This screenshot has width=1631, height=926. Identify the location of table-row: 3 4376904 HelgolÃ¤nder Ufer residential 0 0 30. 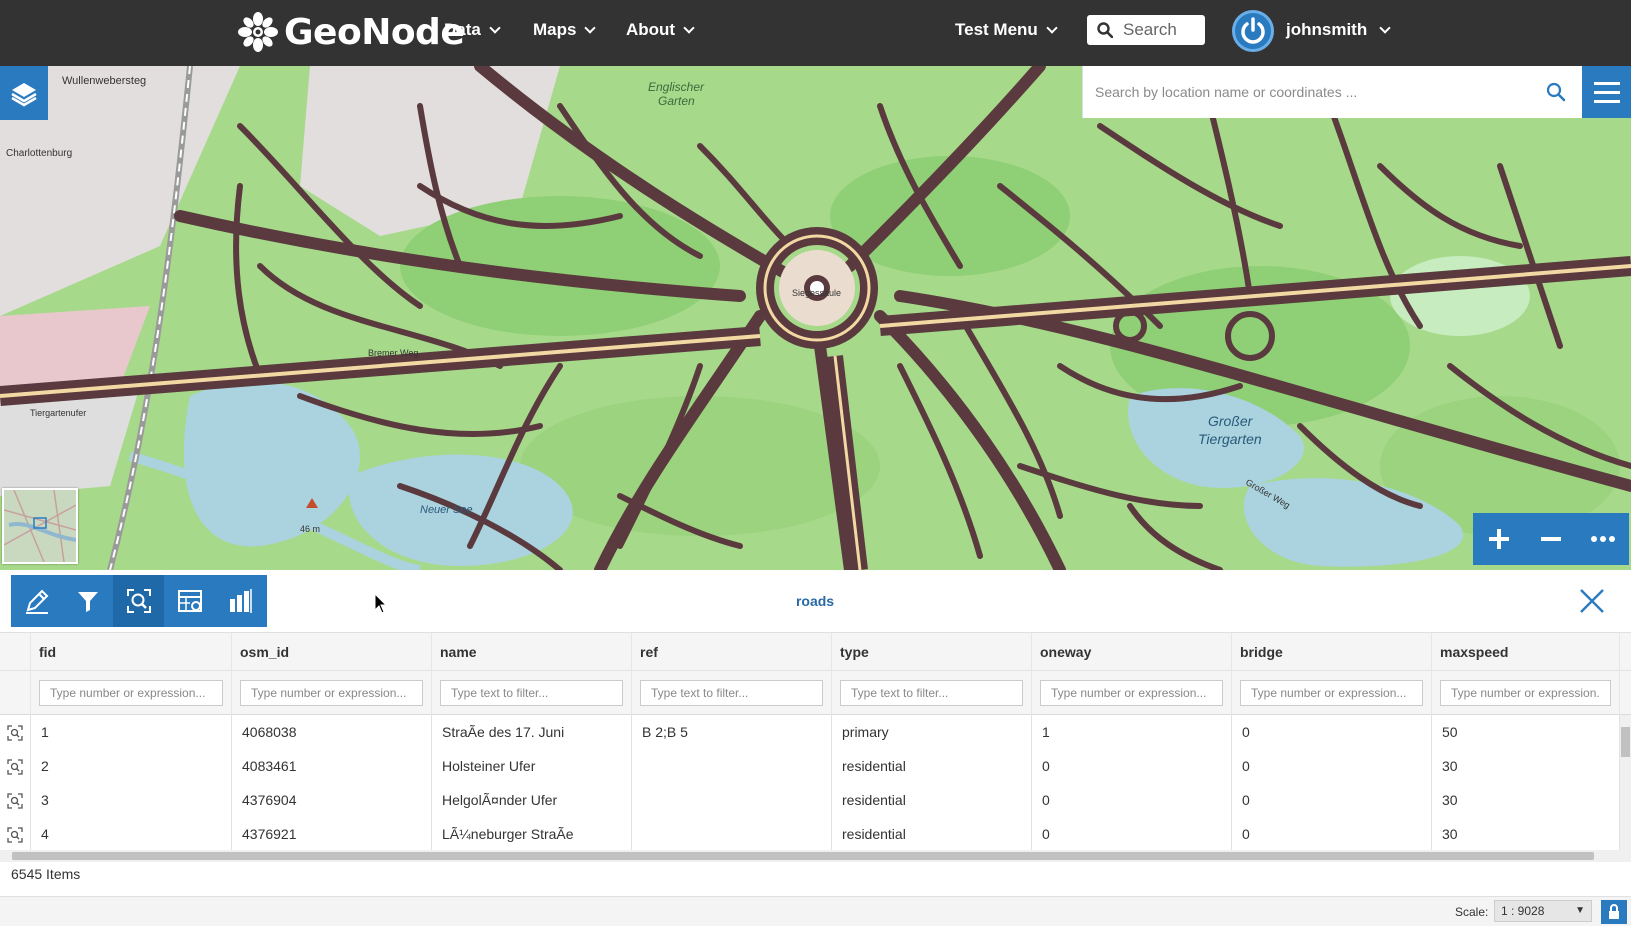
(815, 800).